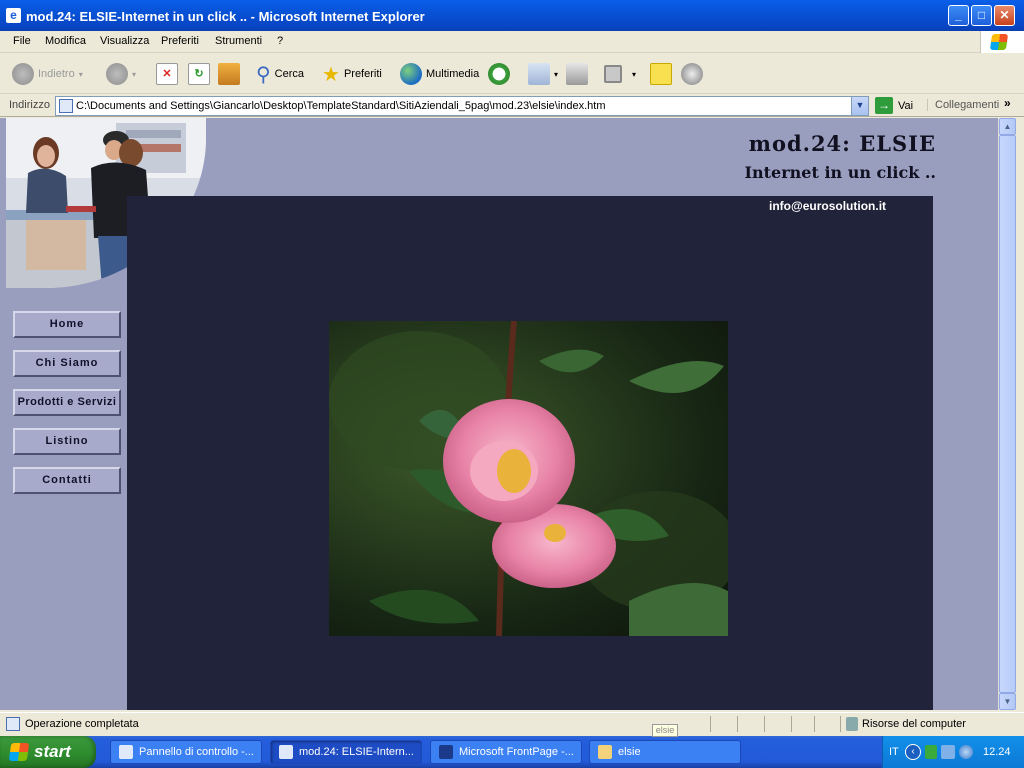 The height and width of the screenshot is (768, 1024). I want to click on ie-task-icon, so click(286, 752).